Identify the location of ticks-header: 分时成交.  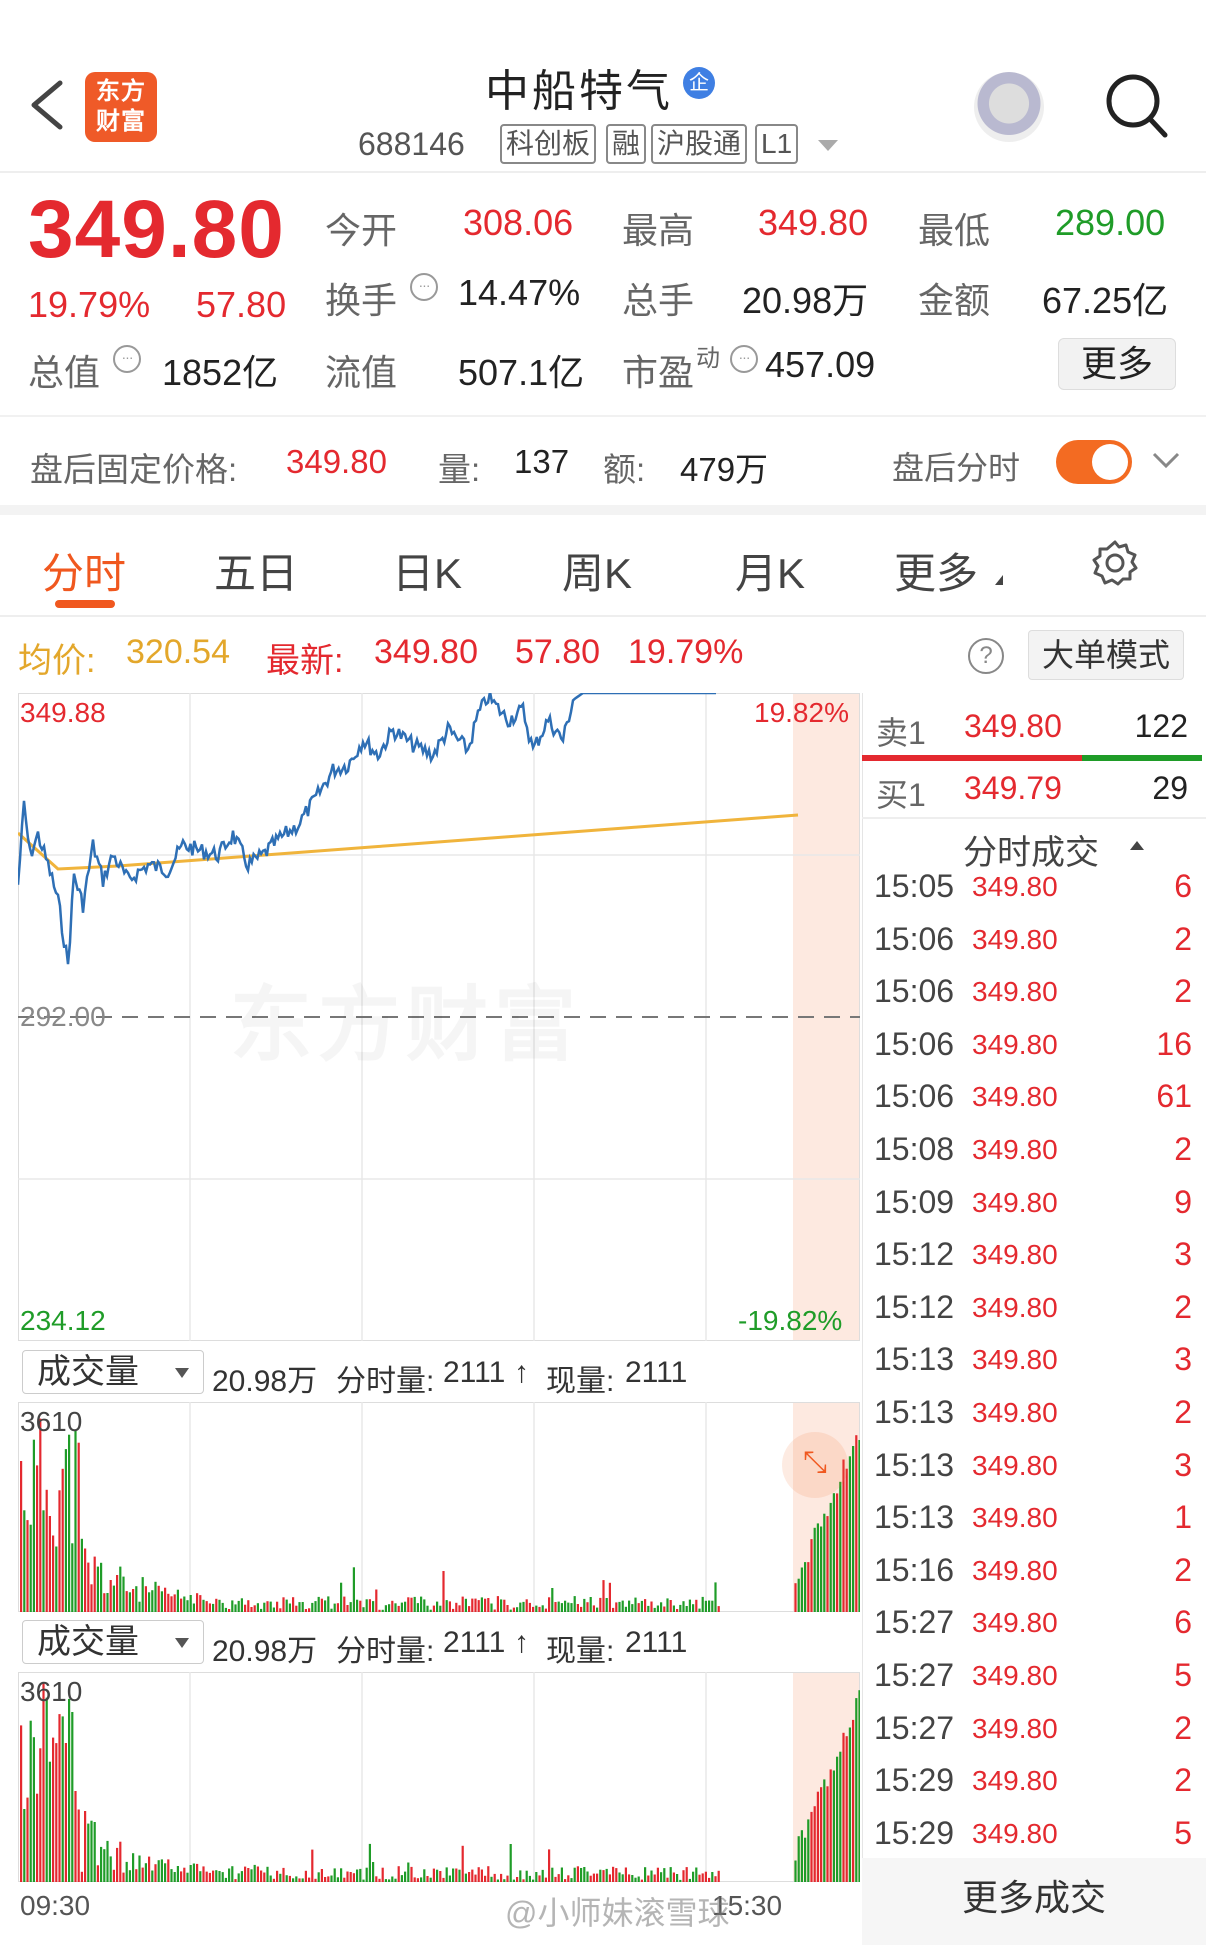
(1031, 849).